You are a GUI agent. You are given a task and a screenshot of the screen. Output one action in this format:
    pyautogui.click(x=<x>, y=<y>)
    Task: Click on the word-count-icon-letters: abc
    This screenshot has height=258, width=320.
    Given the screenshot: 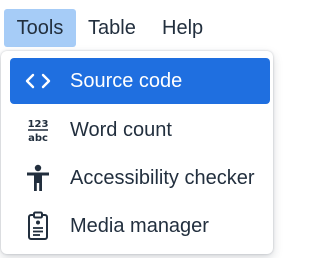 What is the action you would take?
    pyautogui.click(x=38, y=138)
    